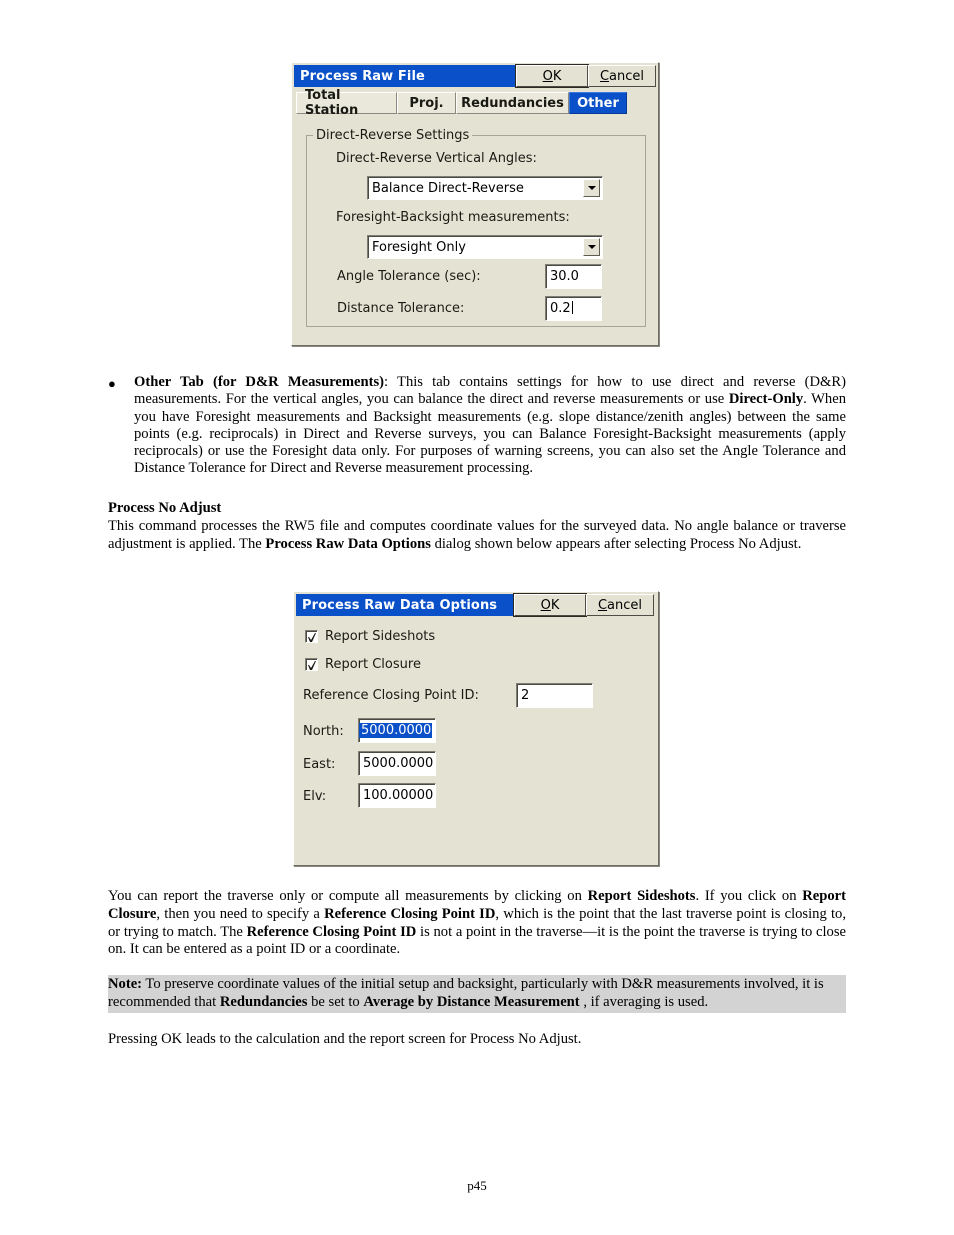  I want to click on tab-proj: Proj., so click(426, 103).